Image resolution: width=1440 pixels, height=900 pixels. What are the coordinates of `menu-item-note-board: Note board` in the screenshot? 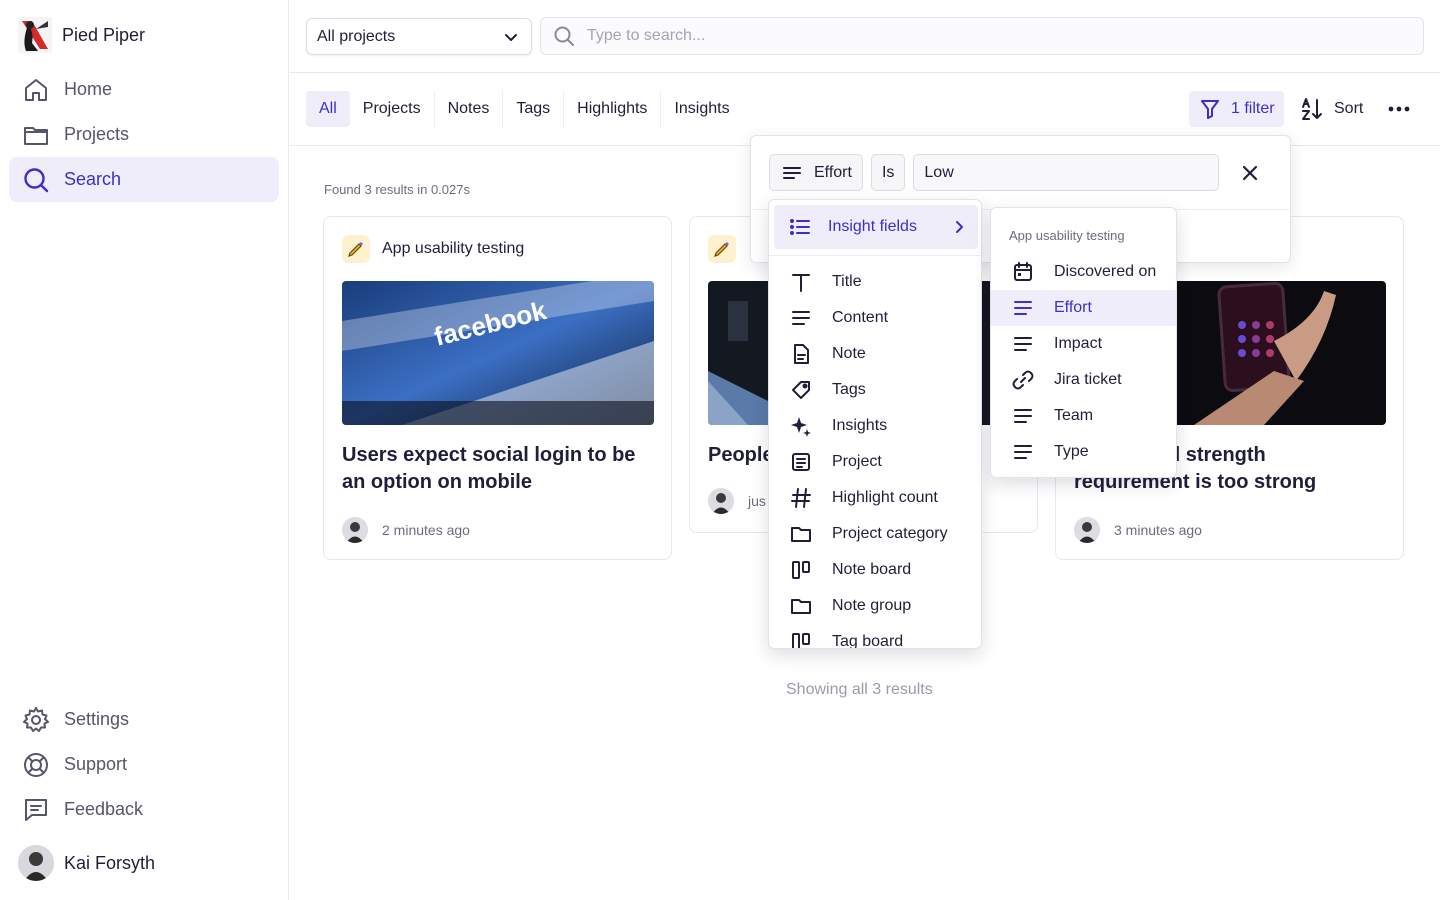 It's located at (875, 570).